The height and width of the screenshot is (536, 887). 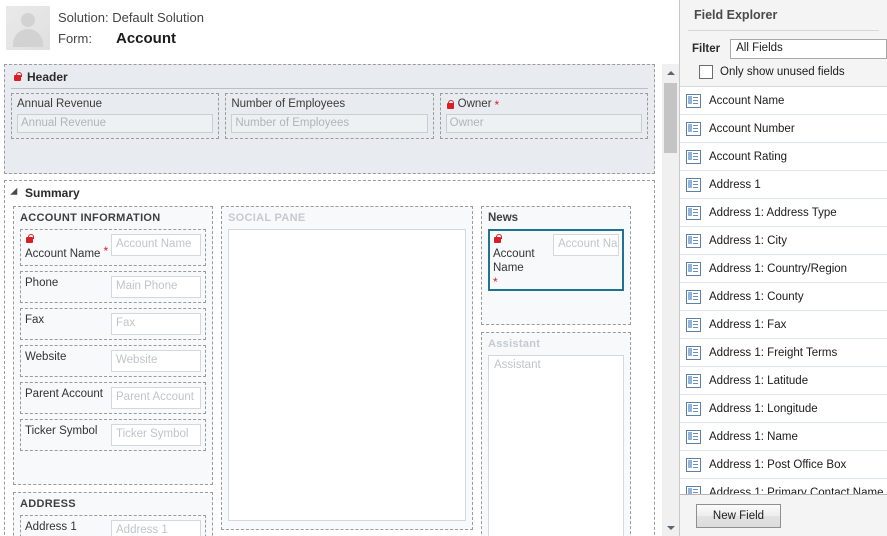 I want to click on chevron-collapse-icon, so click(x=15, y=193).